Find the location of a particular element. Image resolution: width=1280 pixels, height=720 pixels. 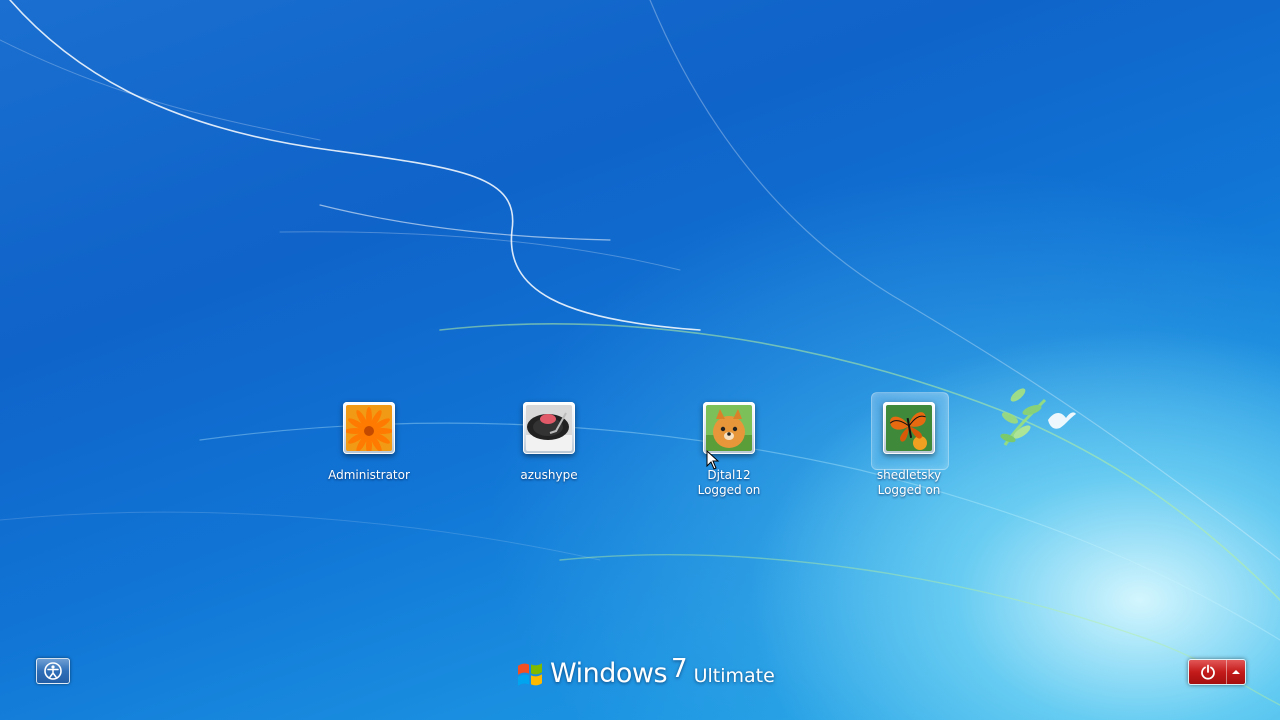

user-tile-administrator: Administrator is located at coordinates (369, 440).